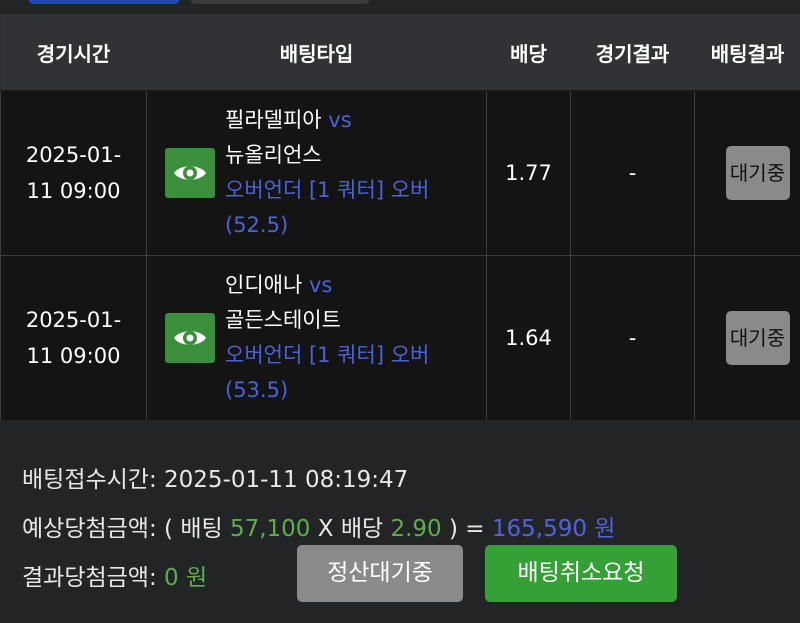 The width and height of the screenshot is (800, 623). I want to click on result-win-amount: 0 원, so click(186, 578).